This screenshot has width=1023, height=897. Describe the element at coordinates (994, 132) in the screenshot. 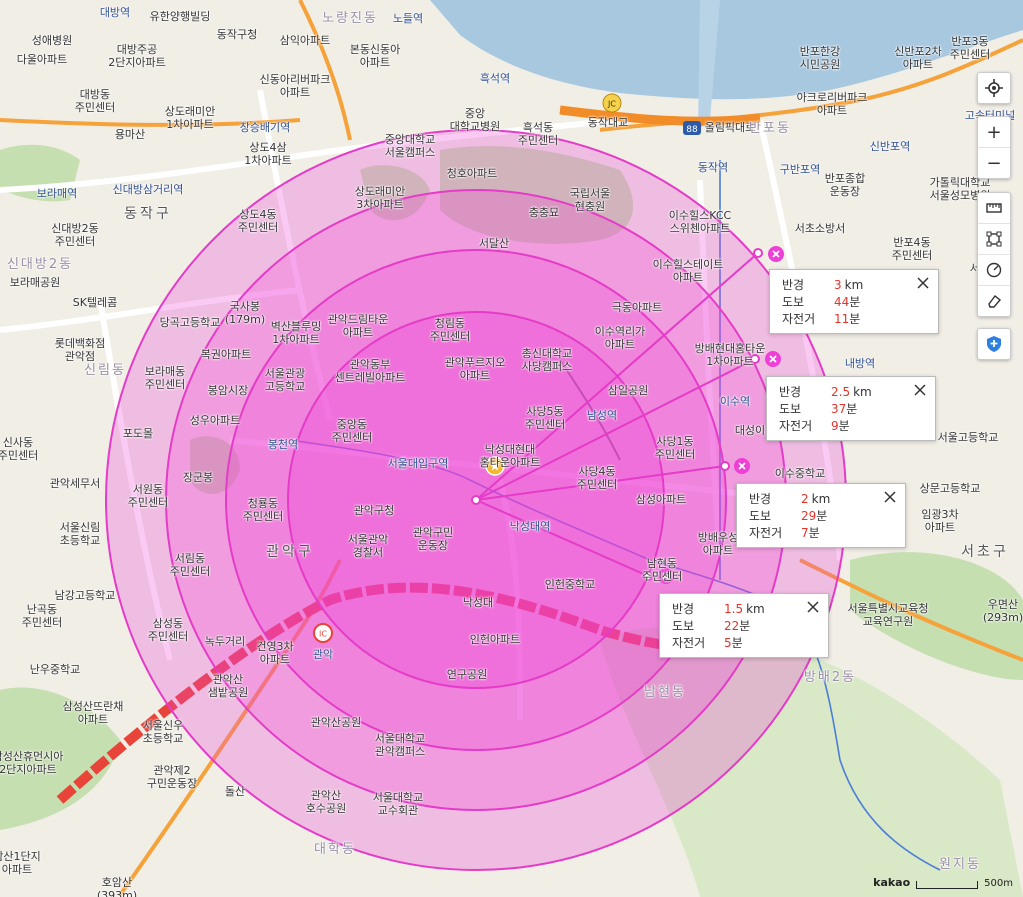

I see `zoom-in-button: +` at that location.